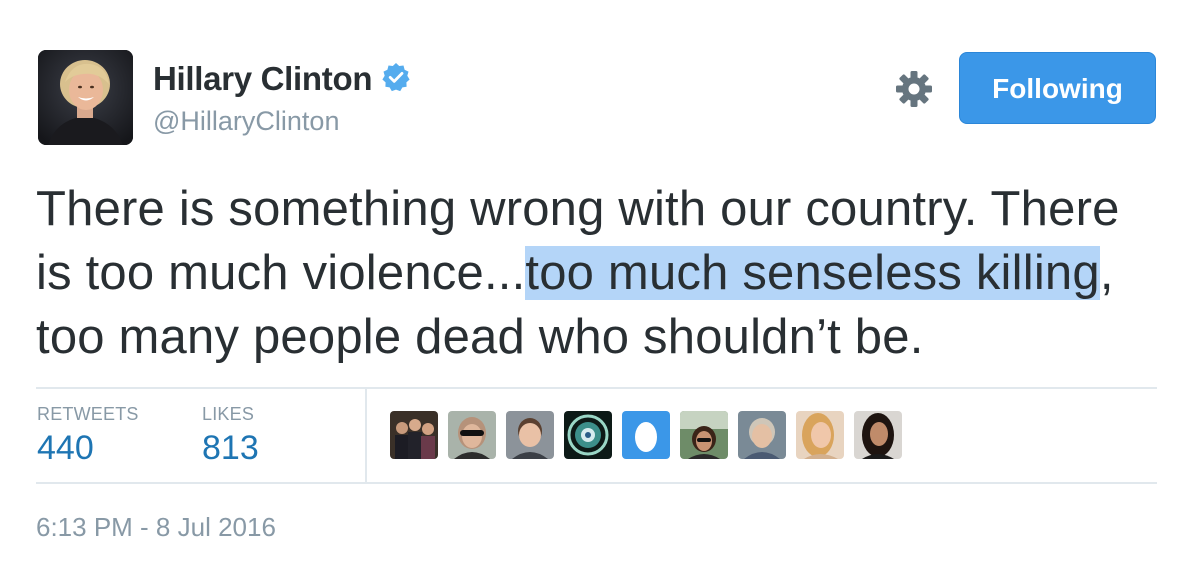  Describe the element at coordinates (812, 273) in the screenshot. I see `tweet-text-selection: too much senseless killing` at that location.